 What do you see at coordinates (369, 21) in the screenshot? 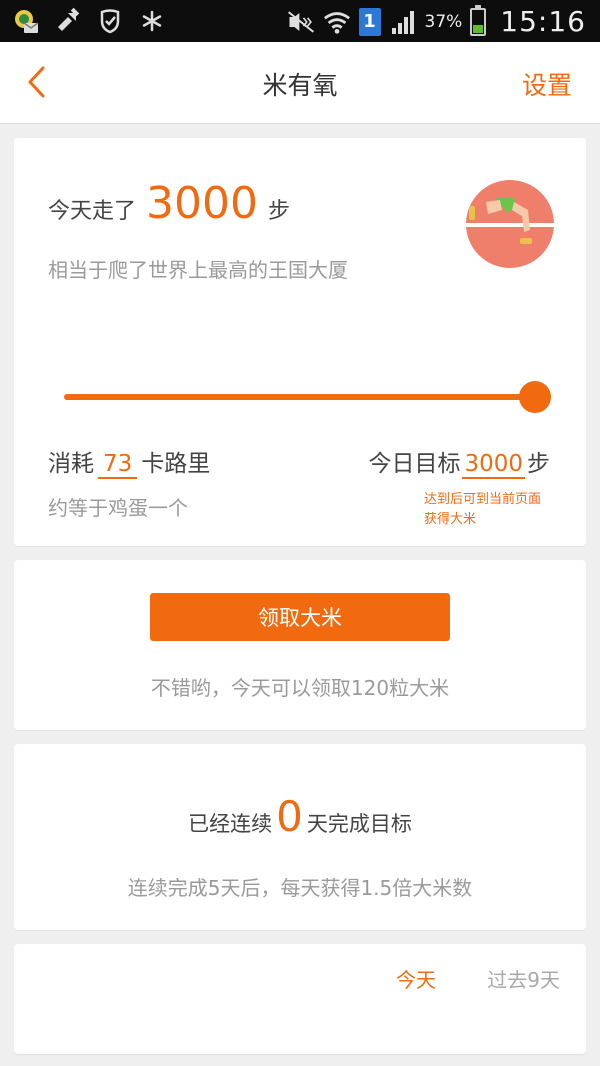
I see `sim-badge-icon: 1` at bounding box center [369, 21].